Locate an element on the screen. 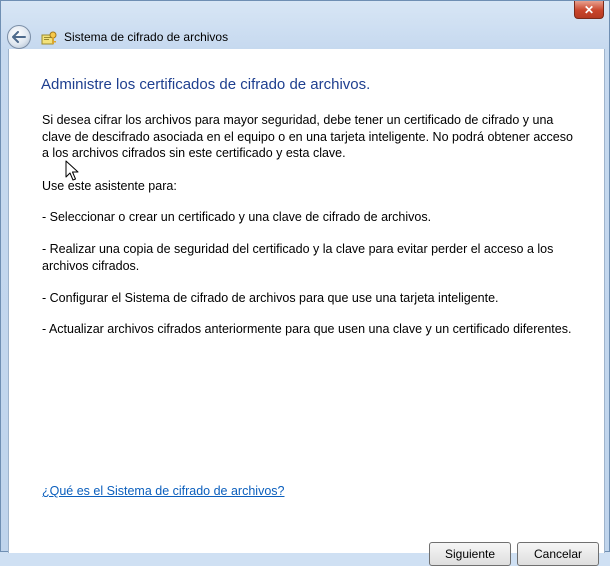 This screenshot has width=610, height=566. use-label: Use este asistente para: is located at coordinates (109, 186).